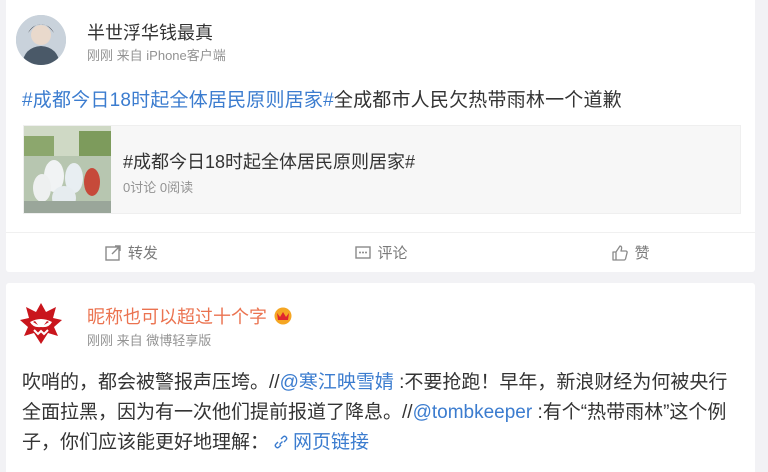 This screenshot has width=768, height=472. I want to click on post-text-part: 吹哨的，都会被警报声压垮。//, so click(151, 382).